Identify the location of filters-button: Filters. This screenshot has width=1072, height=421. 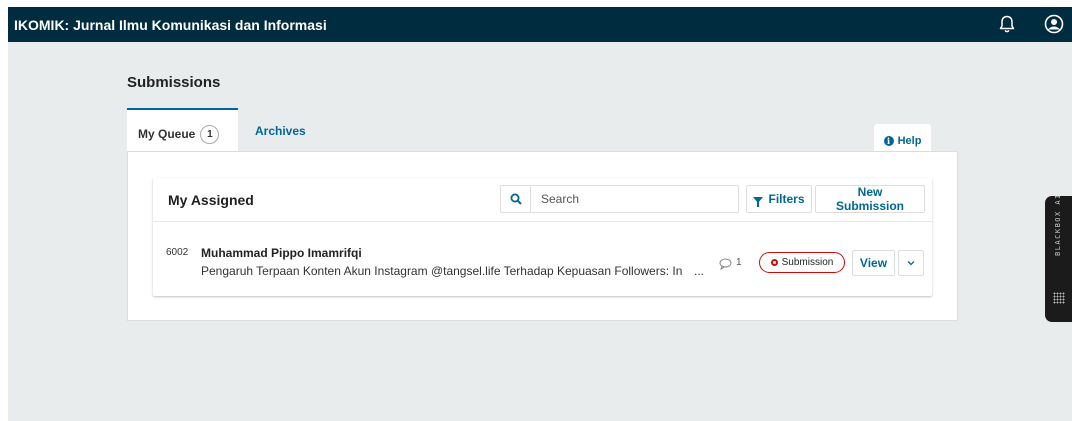
(779, 199).